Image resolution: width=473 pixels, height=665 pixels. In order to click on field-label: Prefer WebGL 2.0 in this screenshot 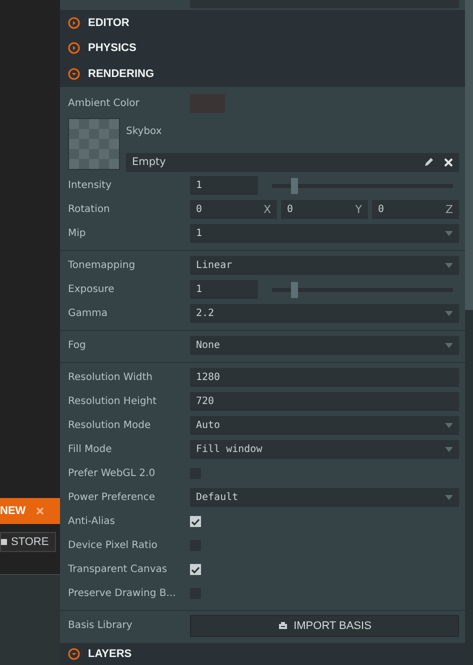, I will do `click(112, 473)`.